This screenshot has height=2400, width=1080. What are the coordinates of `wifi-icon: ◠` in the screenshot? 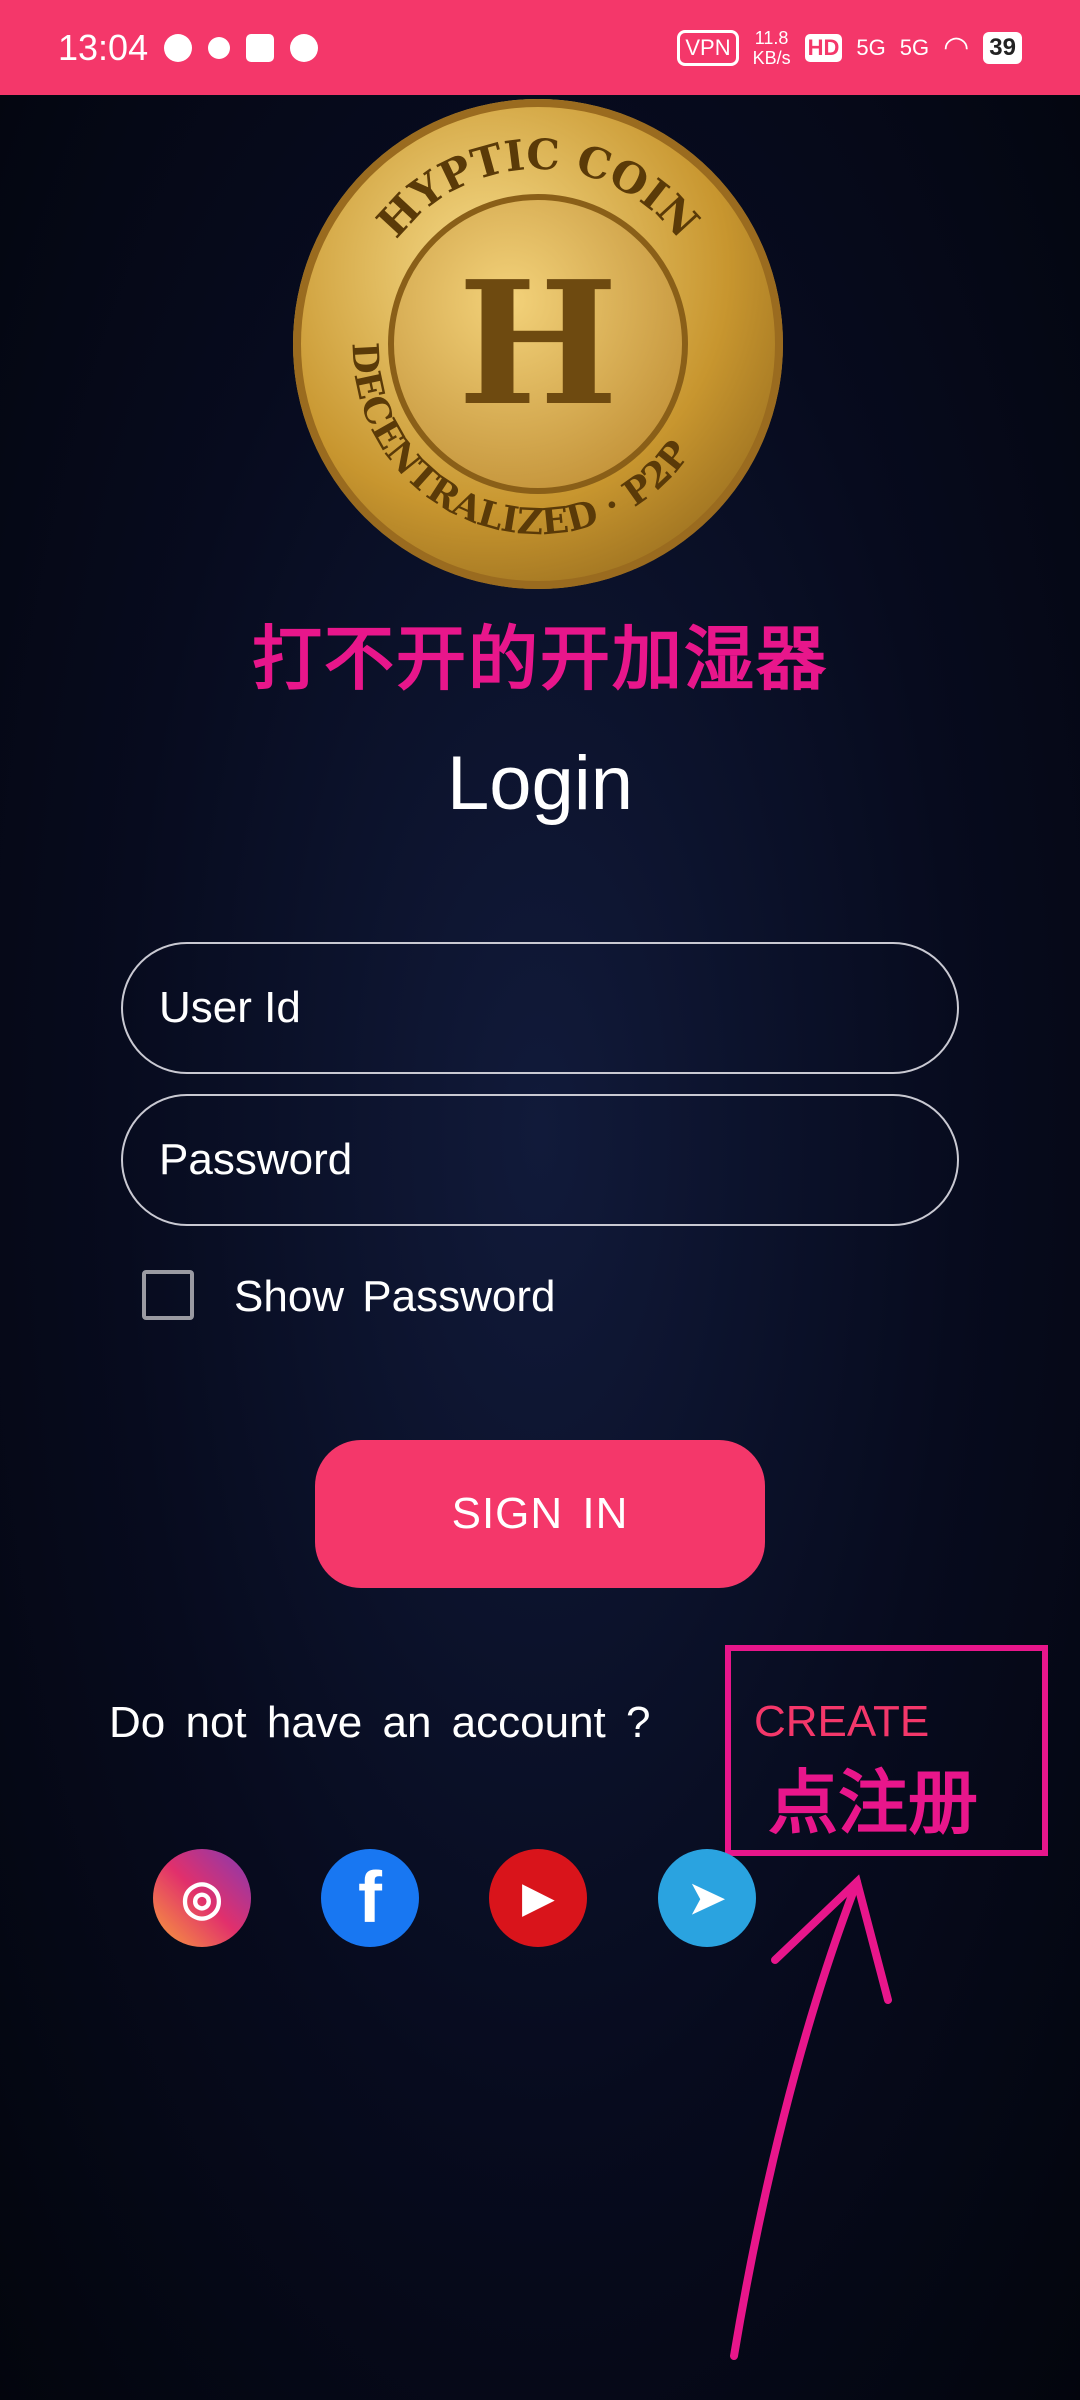 It's located at (956, 47).